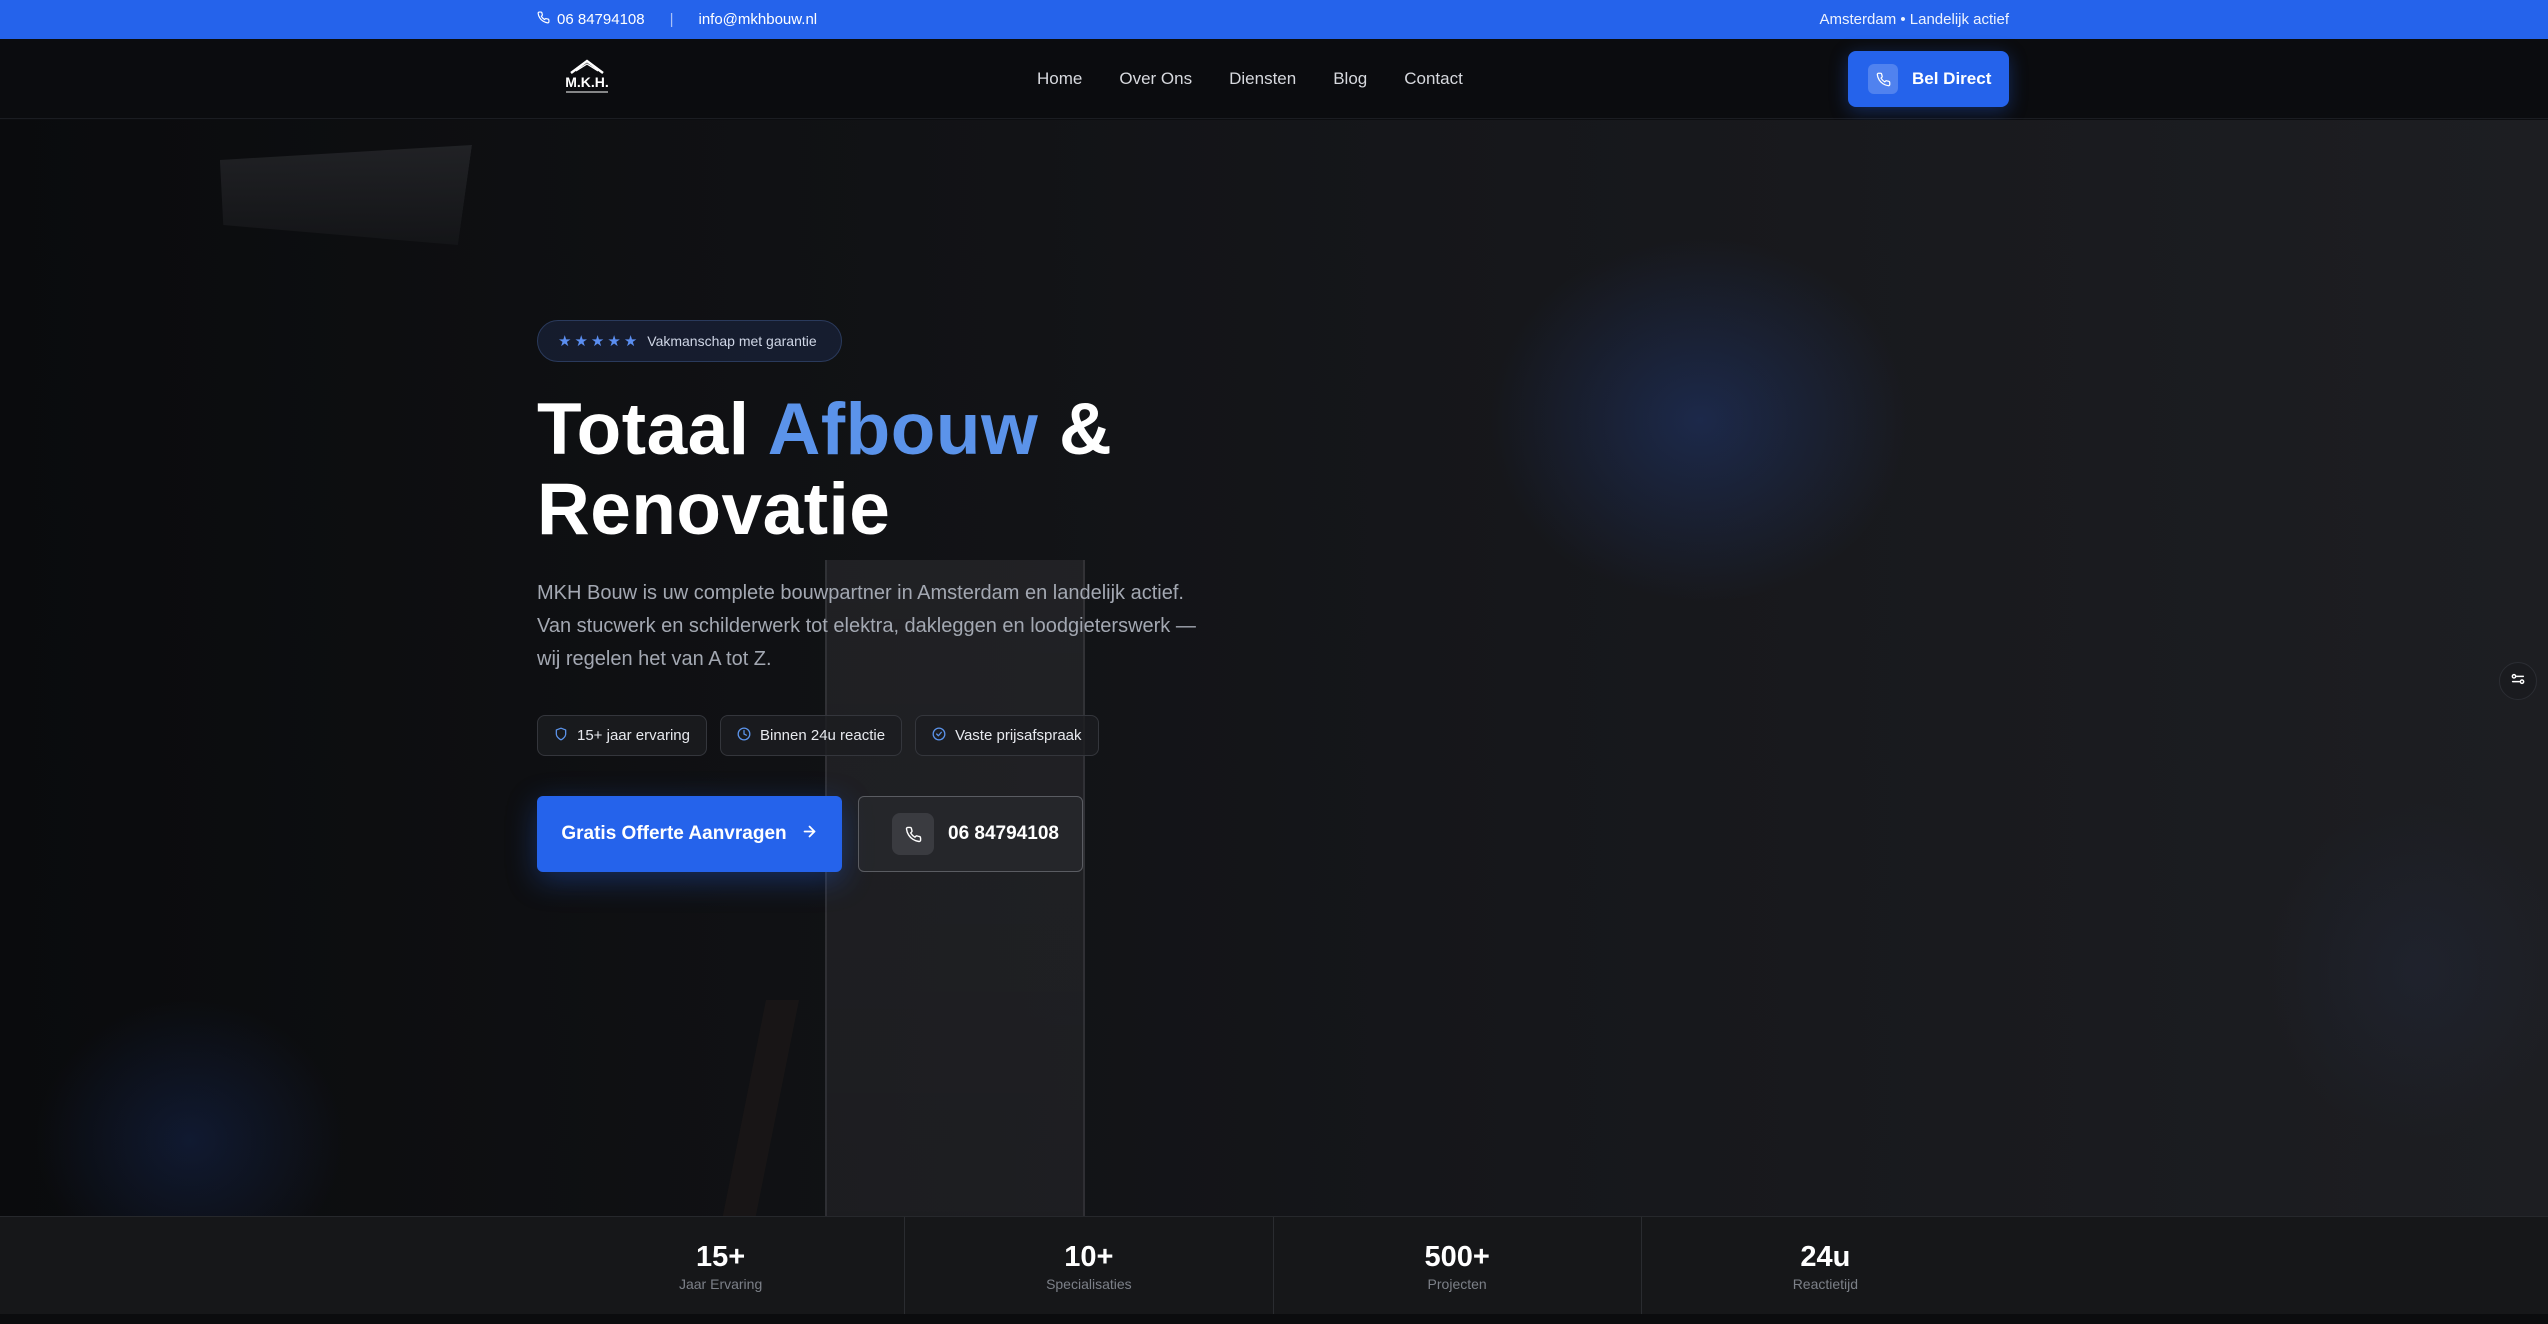 This screenshot has width=2548, height=1324. What do you see at coordinates (714, 509) in the screenshot?
I see `headline-line2: Renovatie` at bounding box center [714, 509].